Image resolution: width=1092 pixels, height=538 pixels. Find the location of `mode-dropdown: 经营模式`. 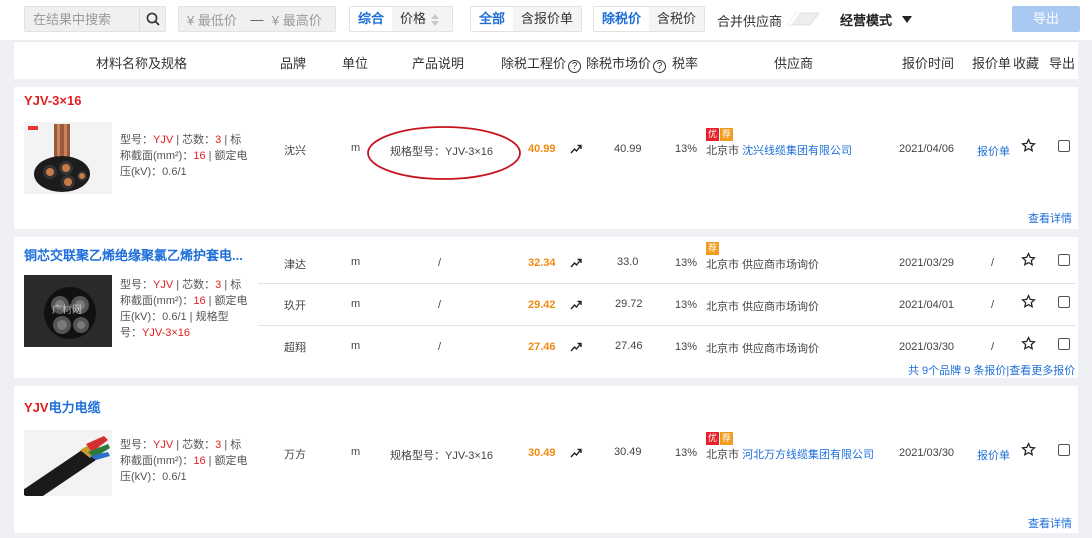

mode-dropdown: 经营模式 is located at coordinates (876, 19).